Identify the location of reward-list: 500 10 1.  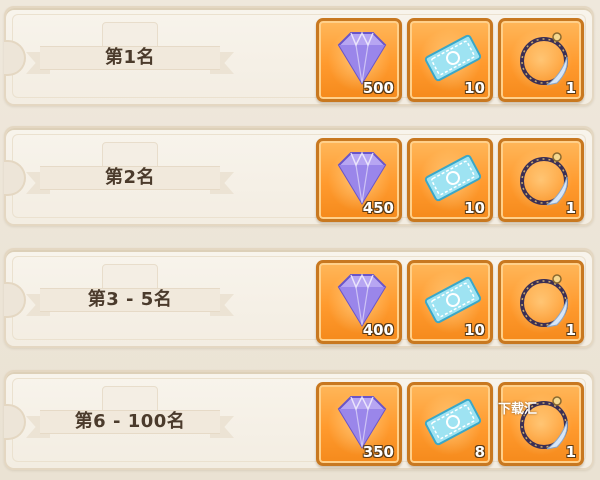
(450, 60).